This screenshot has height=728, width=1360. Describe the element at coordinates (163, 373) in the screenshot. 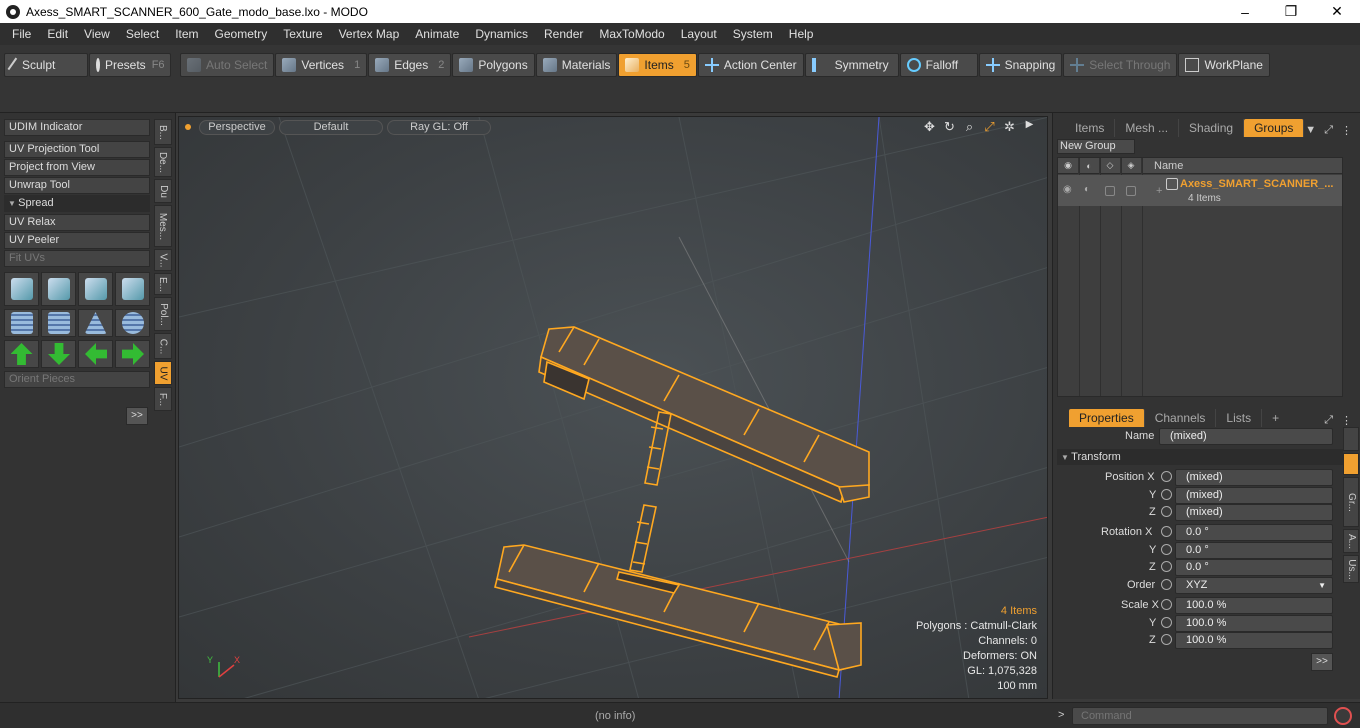

I see `vtab-uv: UV` at that location.